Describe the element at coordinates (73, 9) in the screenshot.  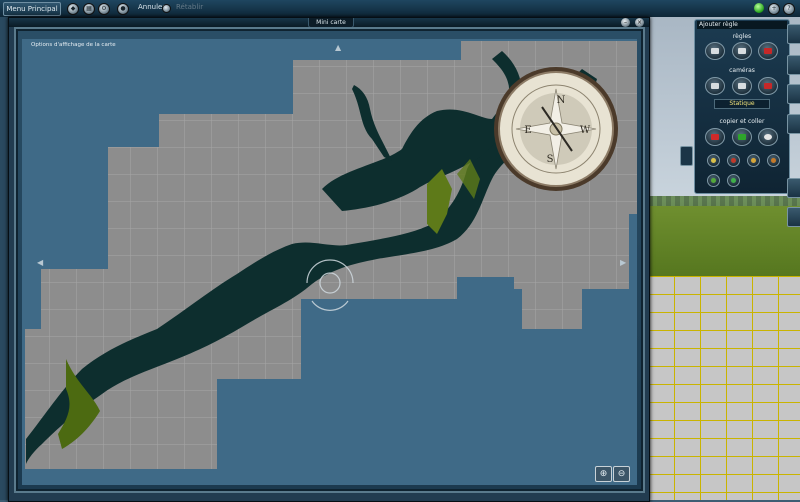
I see `nav-icon: ◆` at that location.